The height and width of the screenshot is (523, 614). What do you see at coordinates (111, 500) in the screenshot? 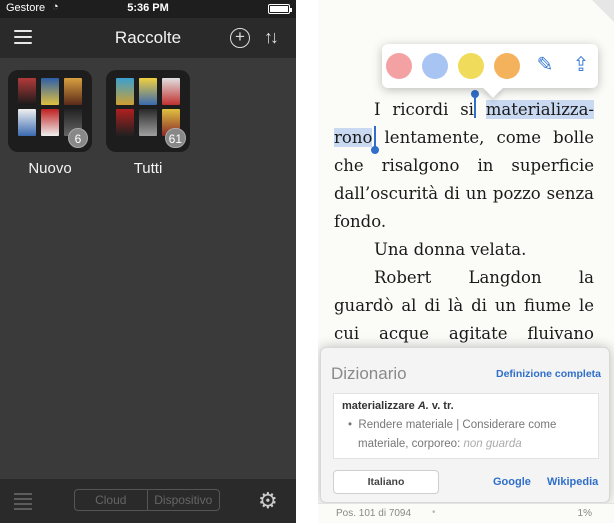
I see `segment-cloud: Cloud` at bounding box center [111, 500].